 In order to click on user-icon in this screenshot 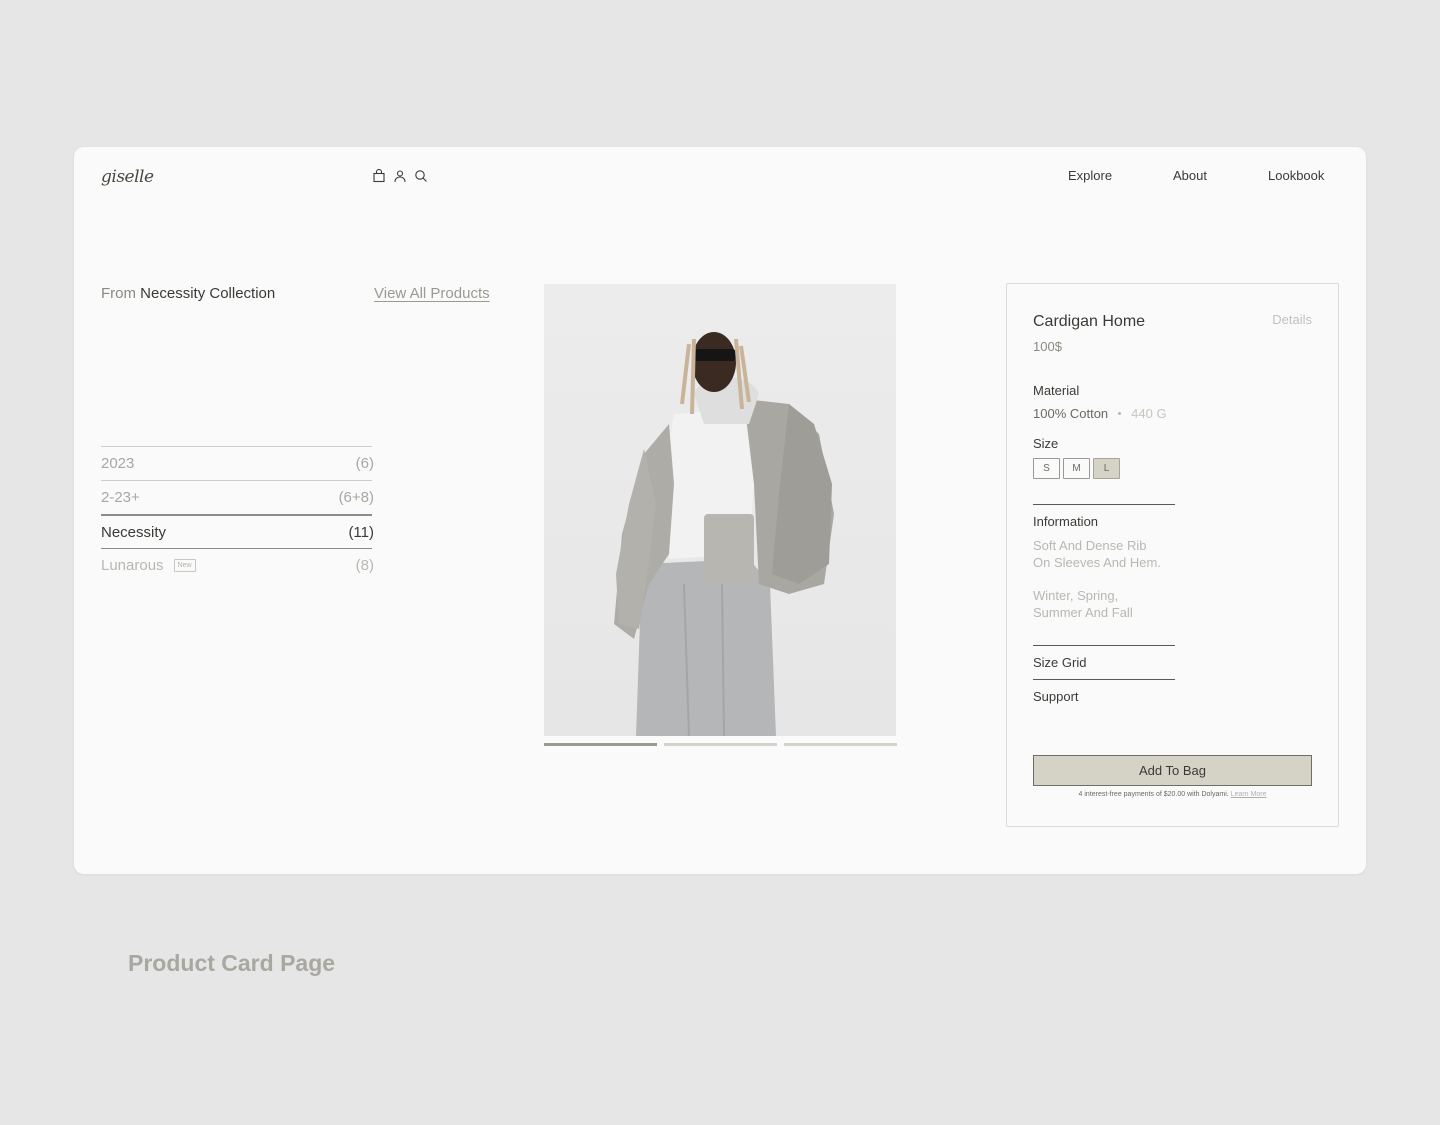, I will do `click(400, 176)`.